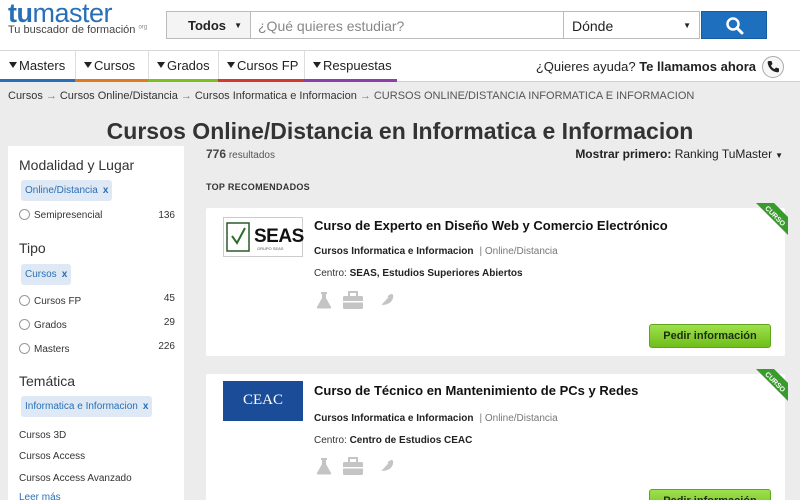  I want to click on active-filter-chip: Informatica e Informacion x, so click(87, 406).